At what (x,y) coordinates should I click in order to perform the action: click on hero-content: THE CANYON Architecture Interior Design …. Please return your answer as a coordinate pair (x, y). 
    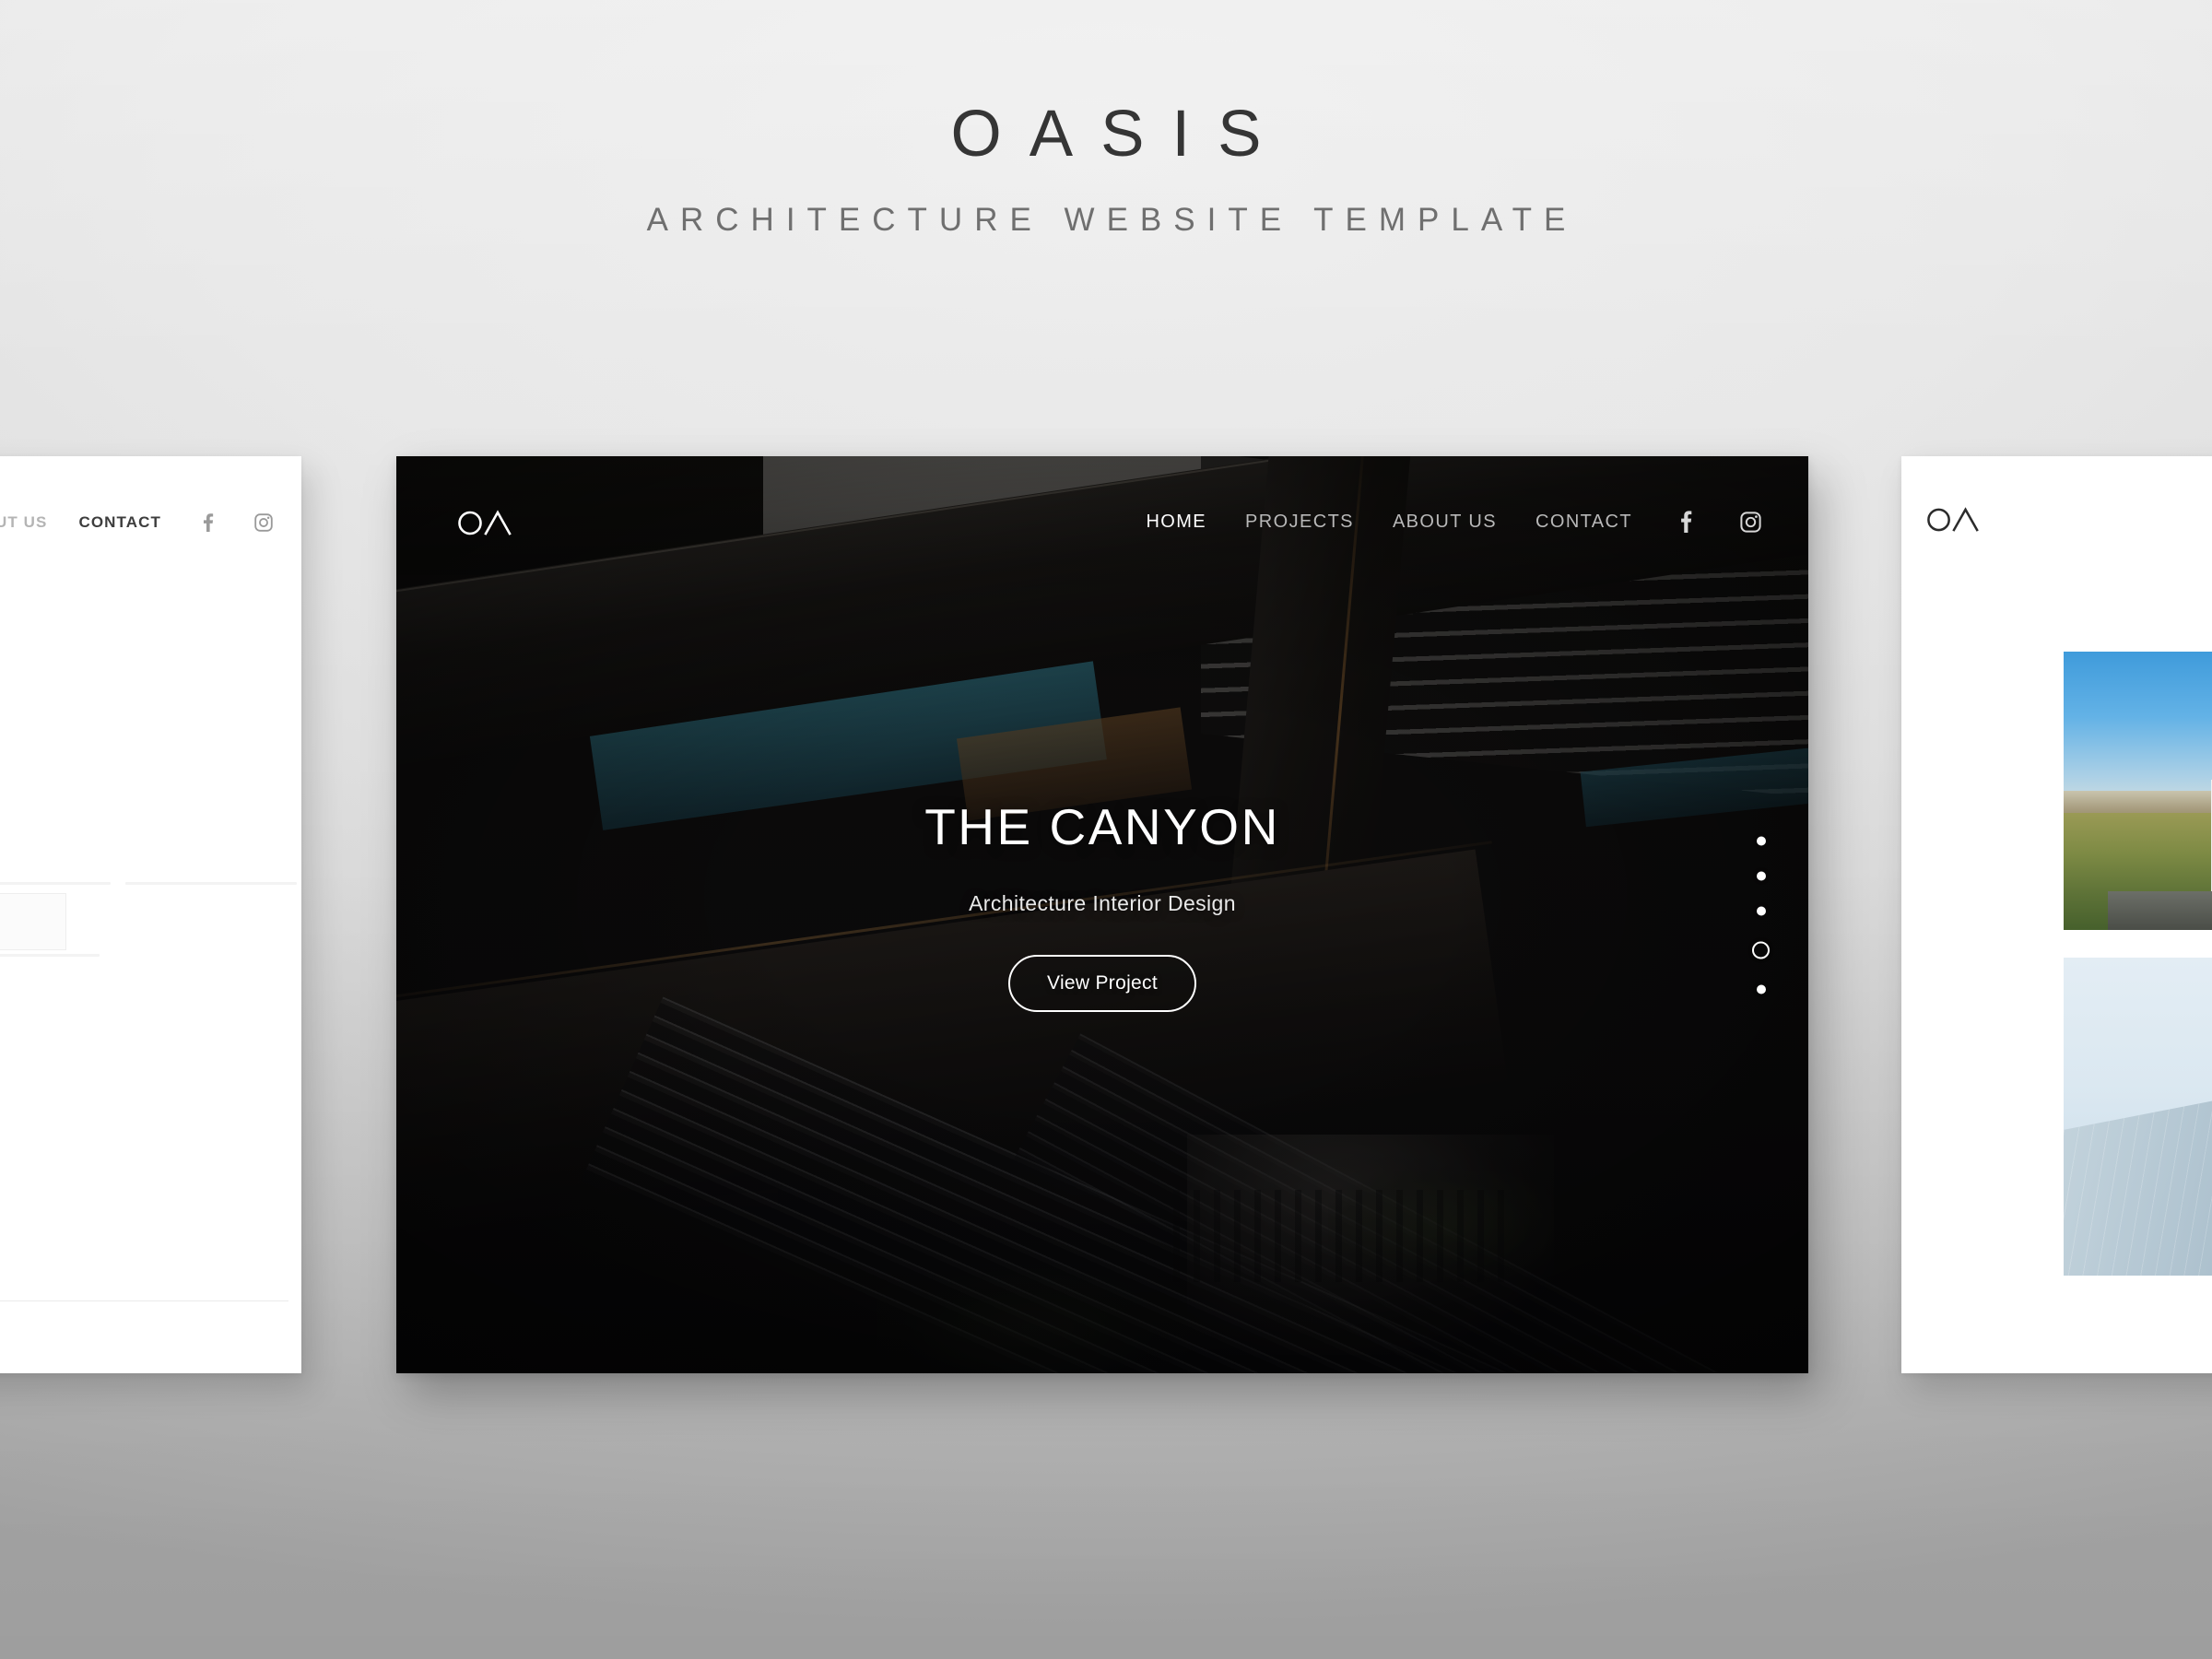
    Looking at the image, I should click on (1102, 913).